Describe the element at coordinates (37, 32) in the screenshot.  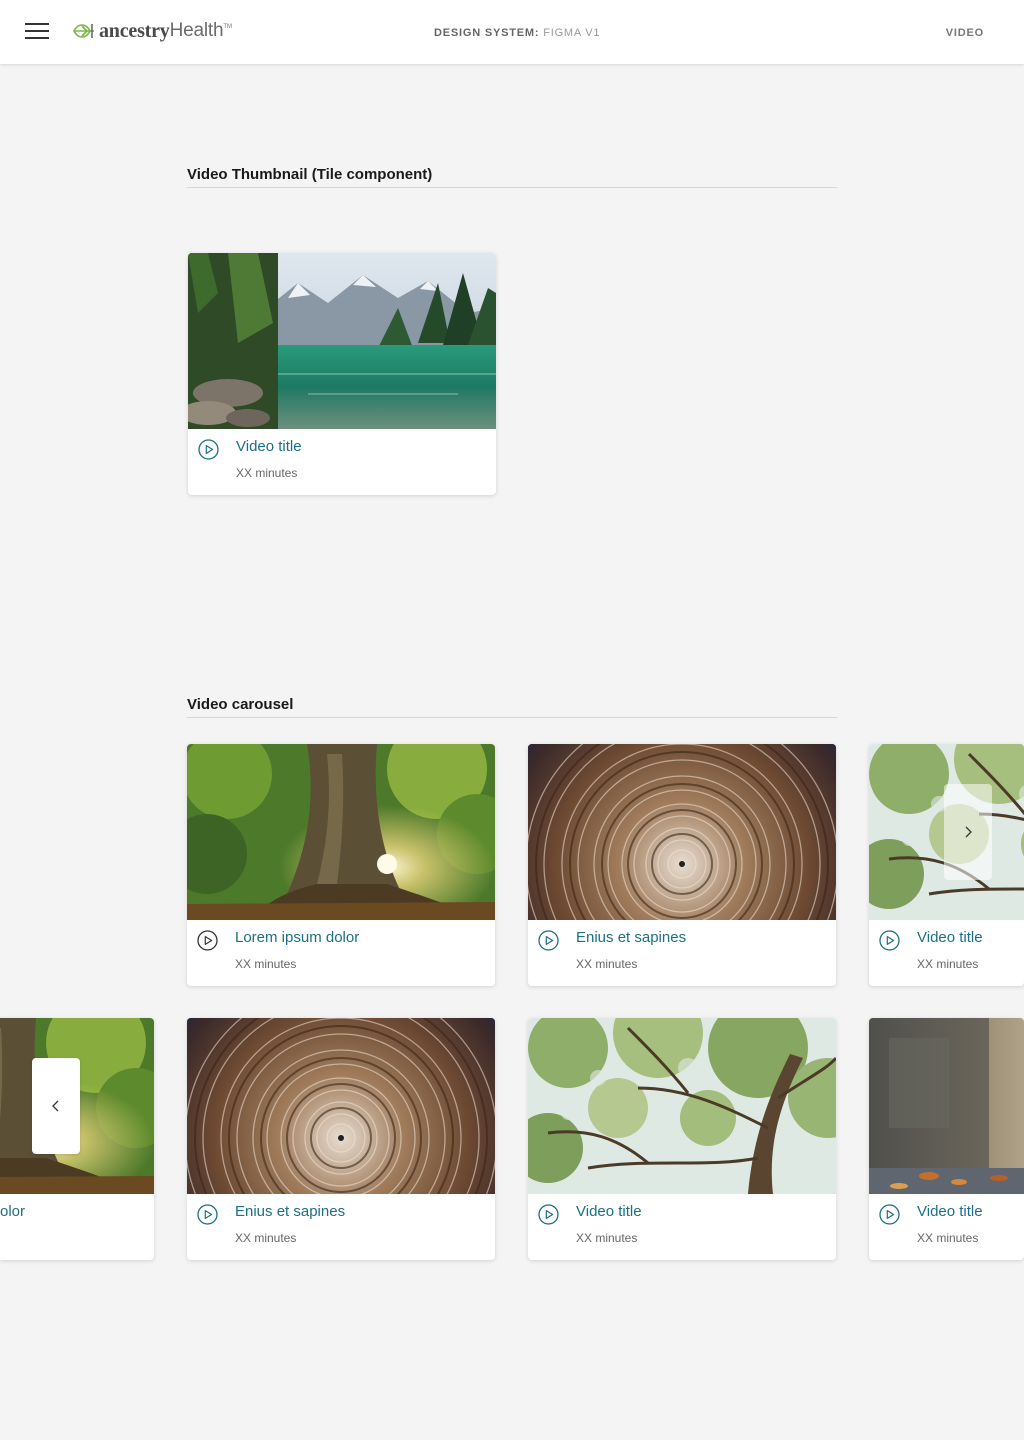
I see `hamburger-menu-icon` at that location.